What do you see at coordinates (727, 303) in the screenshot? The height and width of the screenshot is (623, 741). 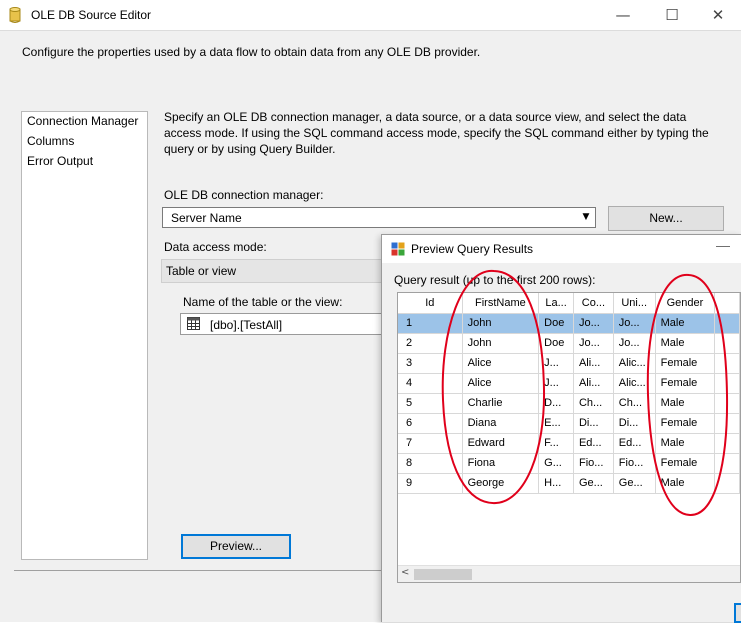 I see `column-header-overflow` at bounding box center [727, 303].